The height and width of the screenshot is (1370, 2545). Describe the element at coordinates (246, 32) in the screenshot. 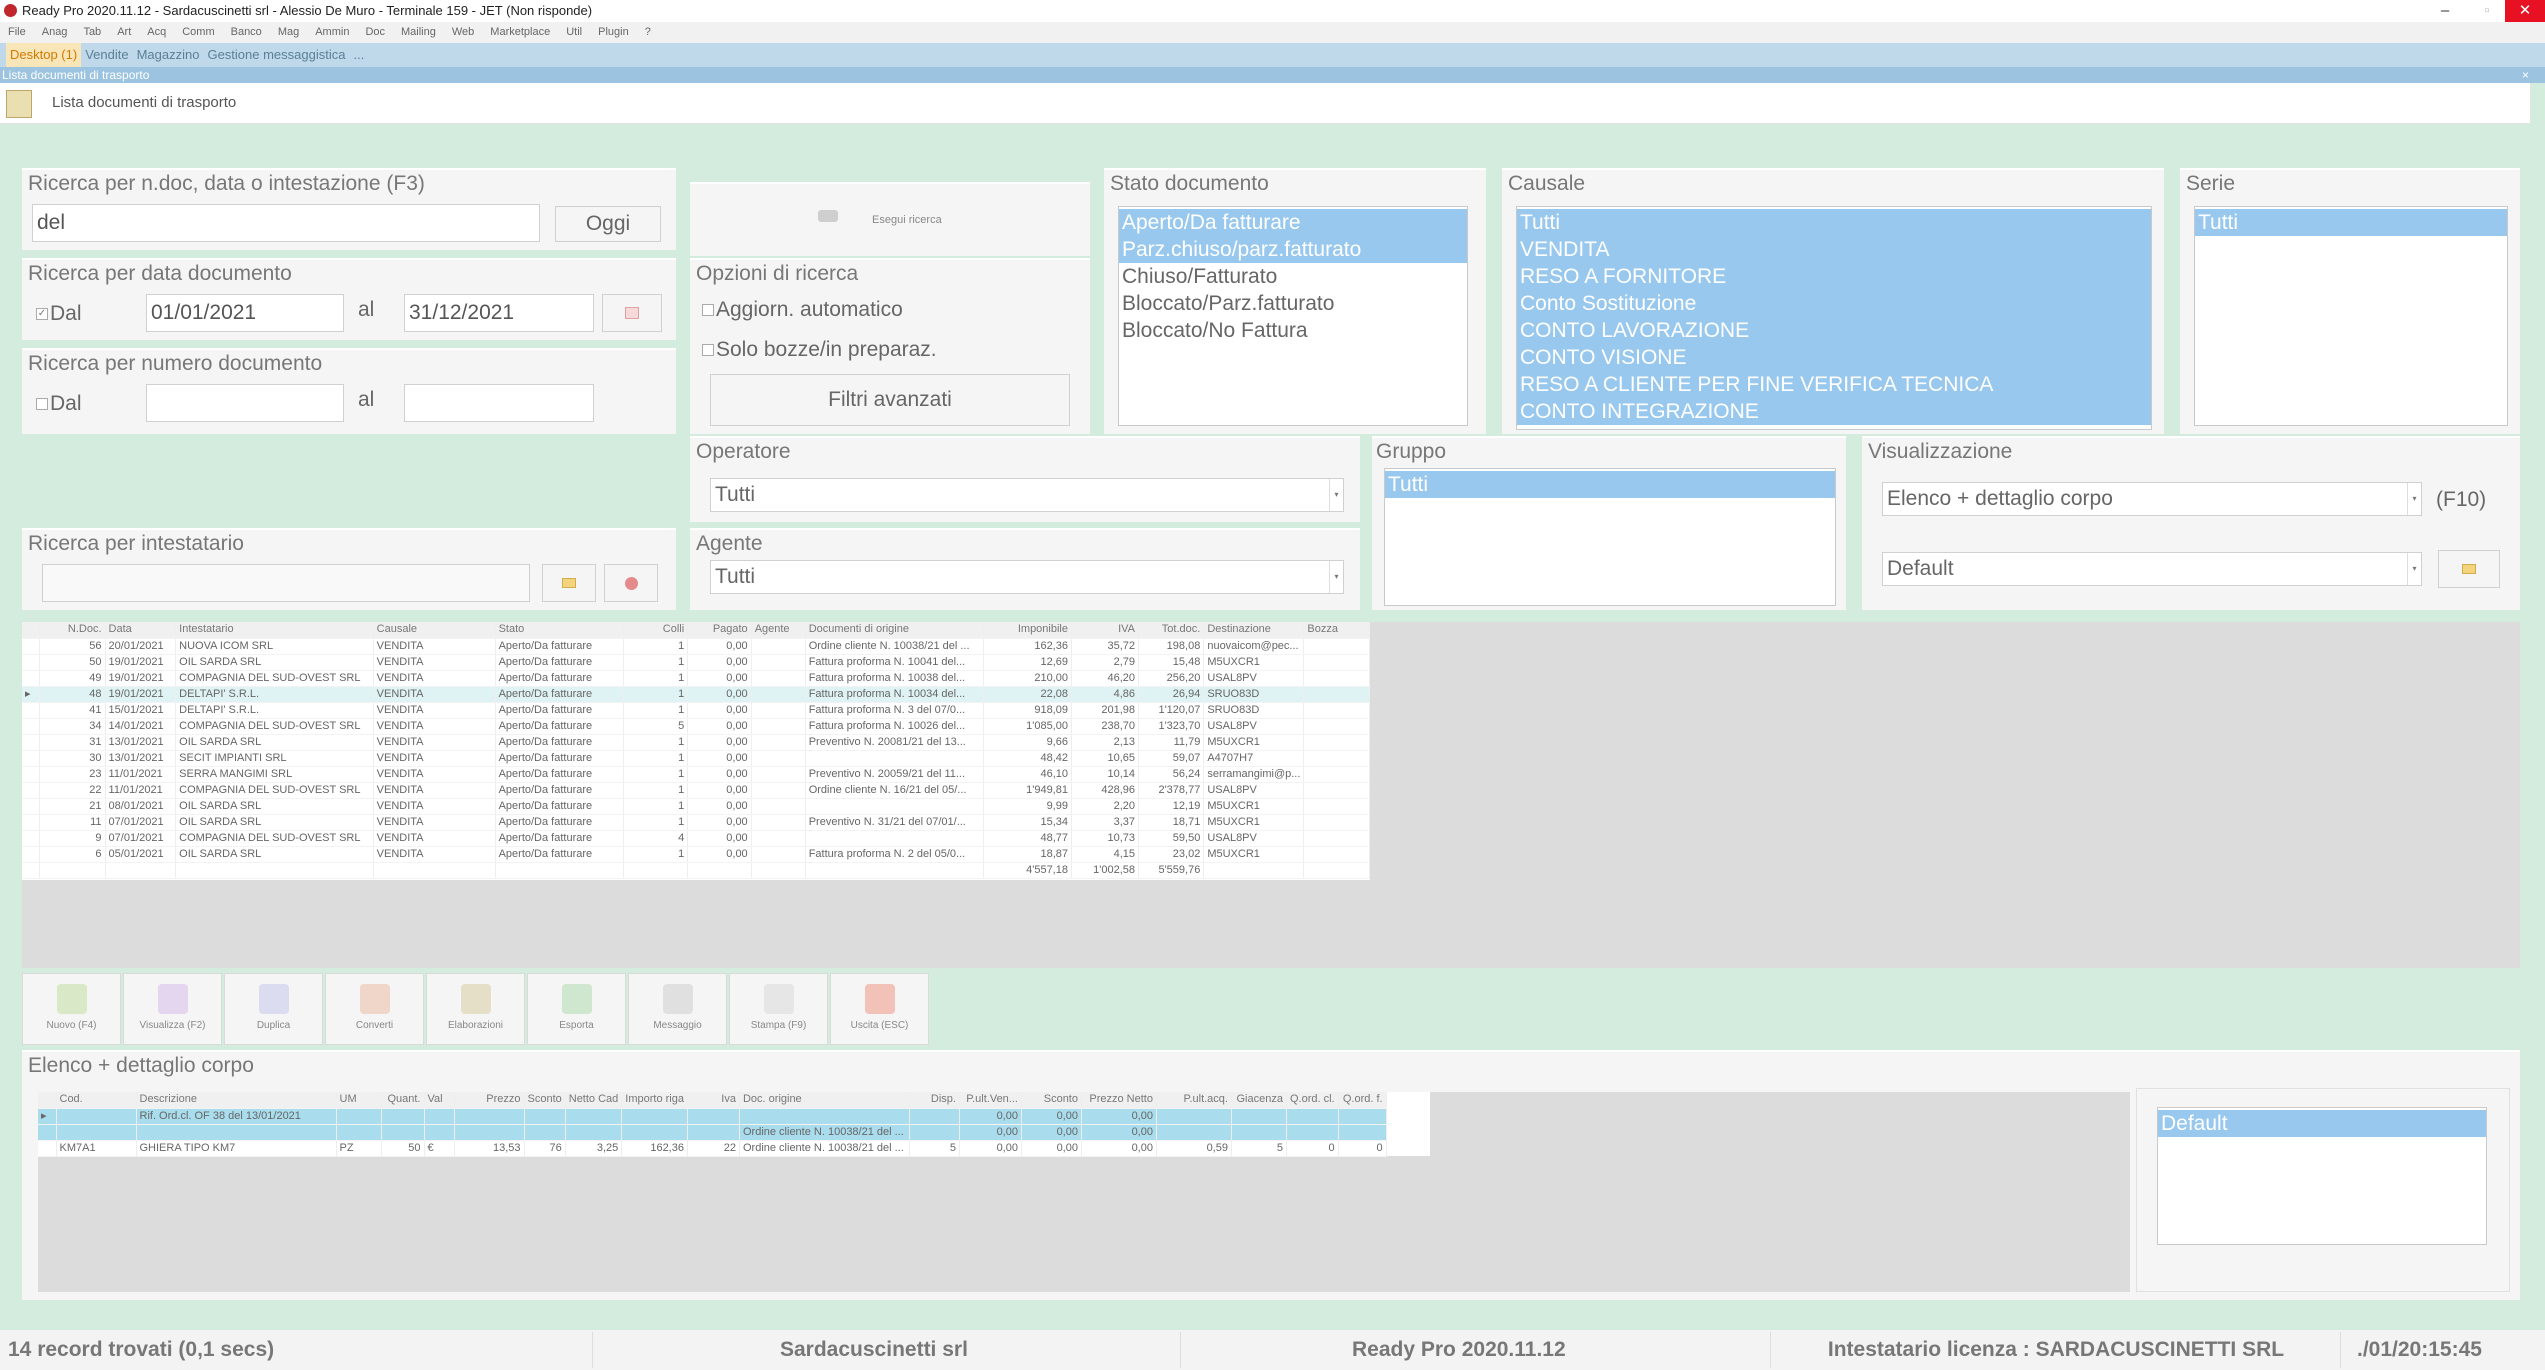

I see `menu-item-6: Banco` at that location.